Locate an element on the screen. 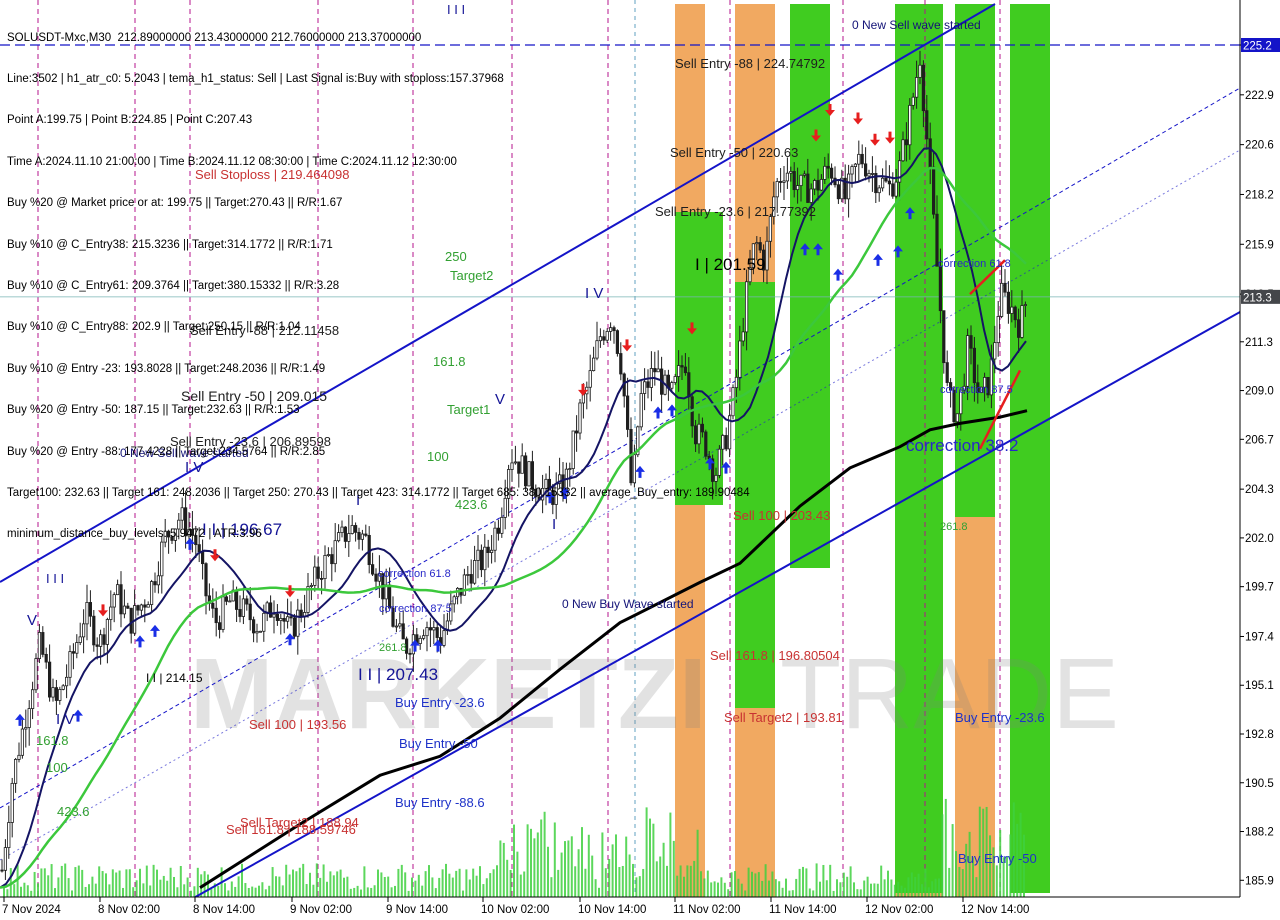 The image size is (1280, 920). annotation-label: Buy Entry -88.6 is located at coordinates (440, 802).